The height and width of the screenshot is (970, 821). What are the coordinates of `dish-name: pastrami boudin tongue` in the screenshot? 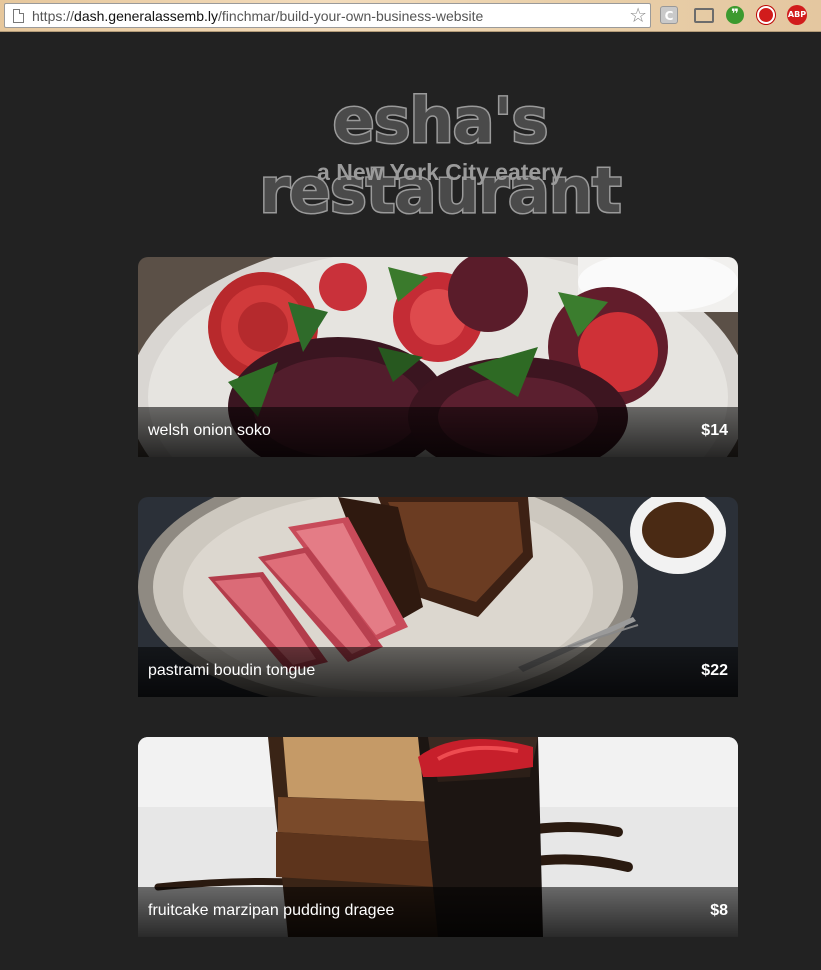 It's located at (232, 670).